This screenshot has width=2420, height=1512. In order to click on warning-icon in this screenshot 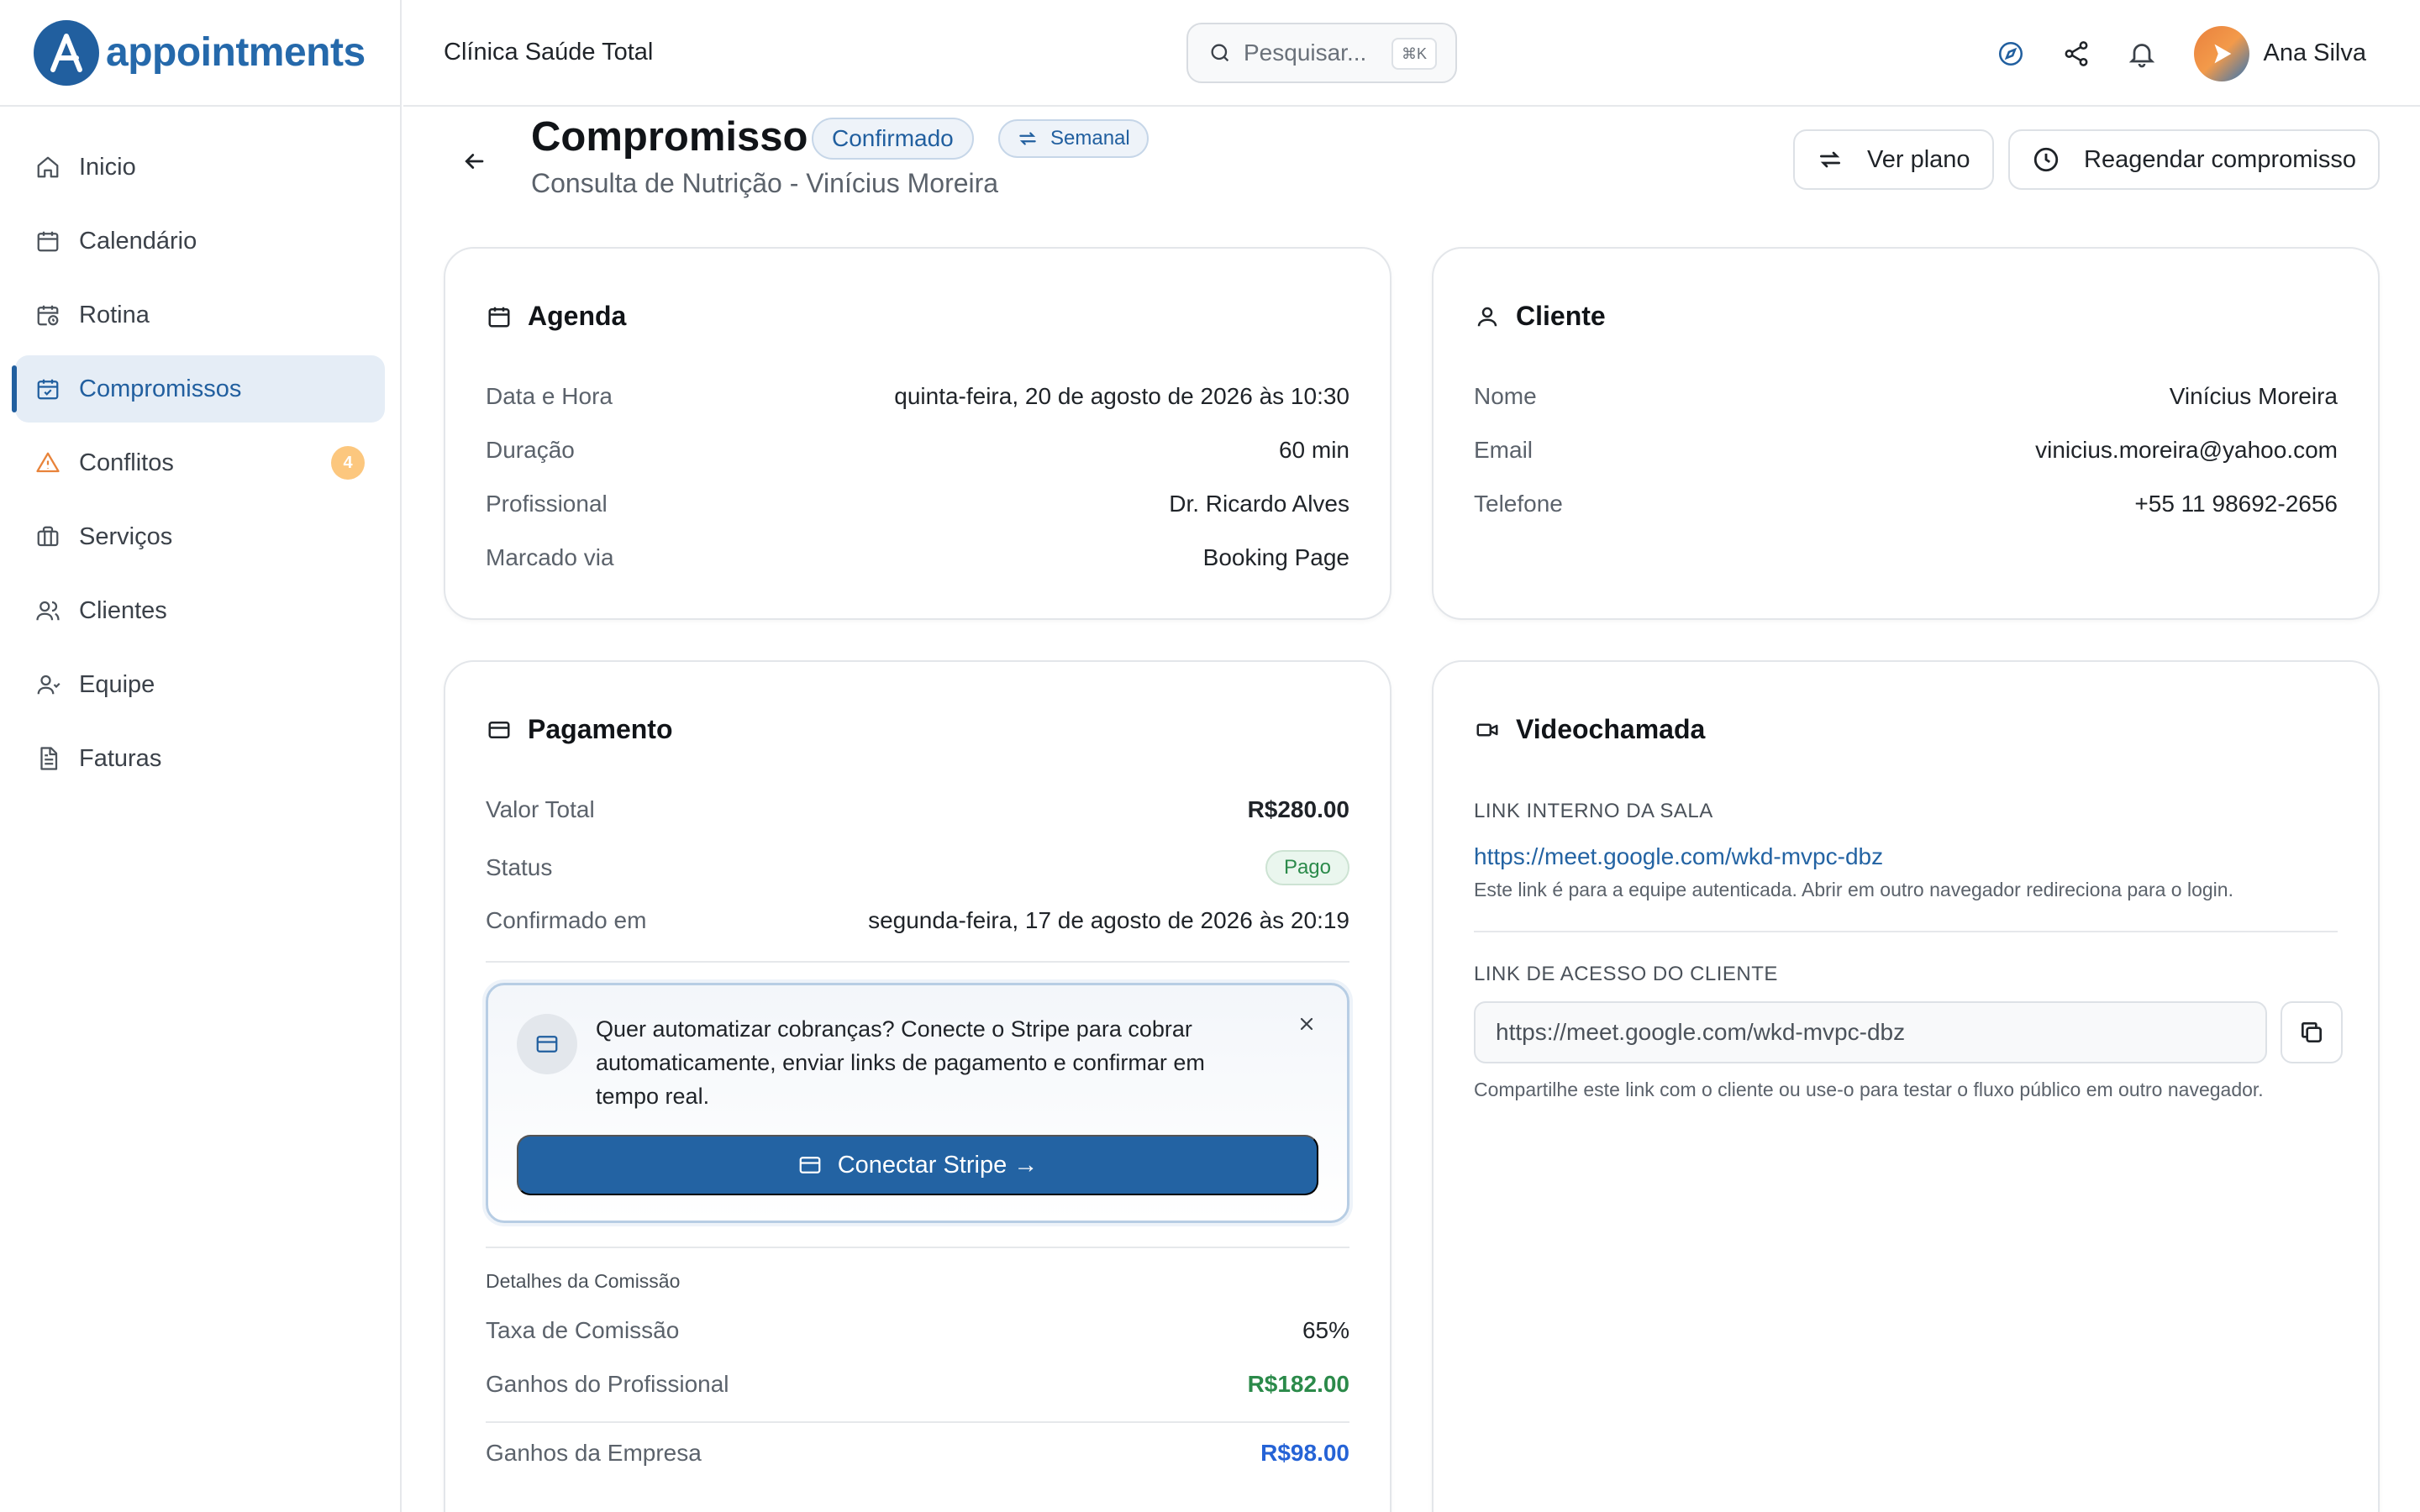, I will do `click(48, 463)`.